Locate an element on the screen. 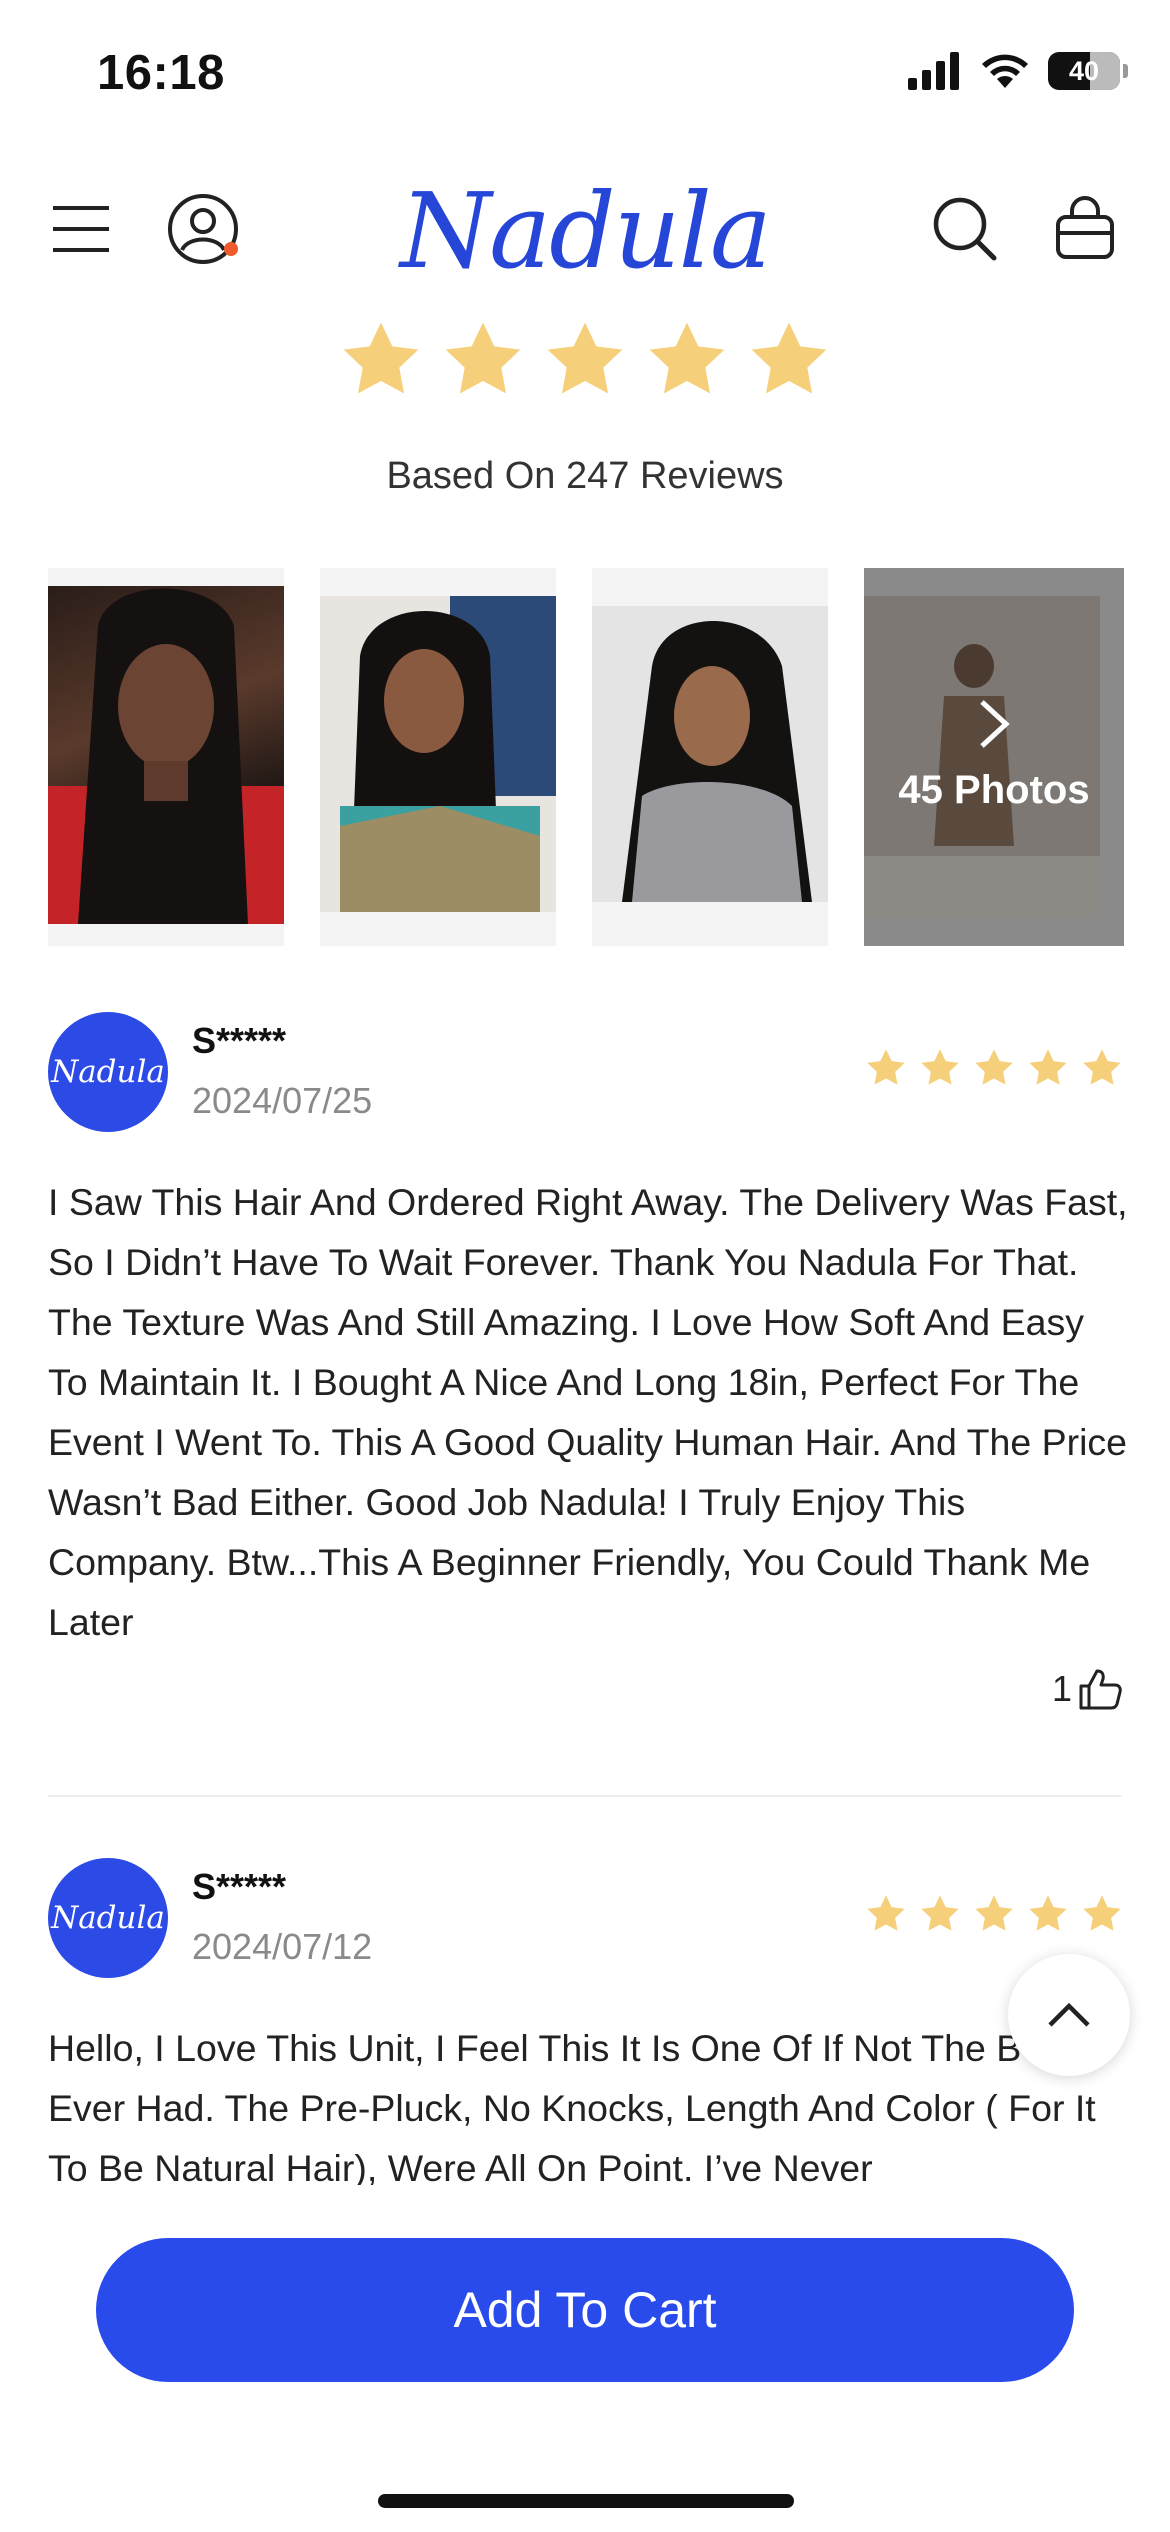  home-indicator is located at coordinates (586, 2501).